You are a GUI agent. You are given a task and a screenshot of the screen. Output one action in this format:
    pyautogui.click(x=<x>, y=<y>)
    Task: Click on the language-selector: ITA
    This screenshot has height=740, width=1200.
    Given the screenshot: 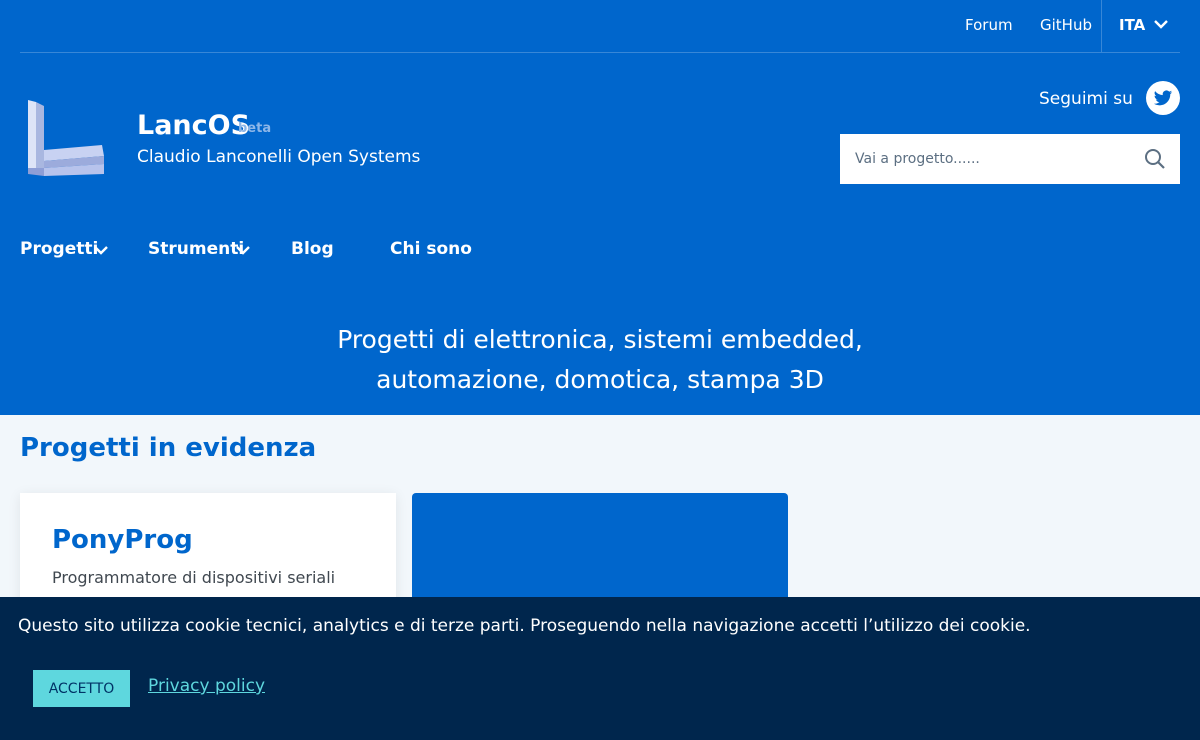 What is the action you would take?
    pyautogui.click(x=1132, y=25)
    